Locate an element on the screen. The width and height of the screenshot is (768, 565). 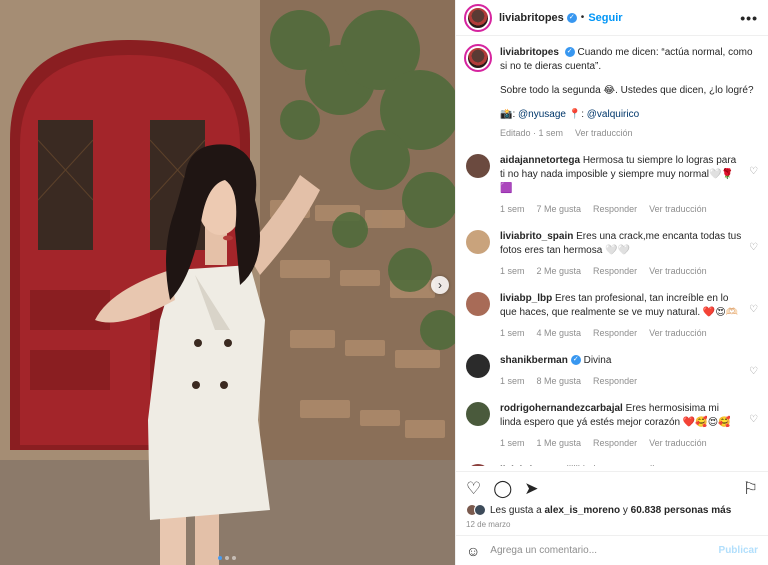
caption-author-avatar is located at coordinates (478, 58).